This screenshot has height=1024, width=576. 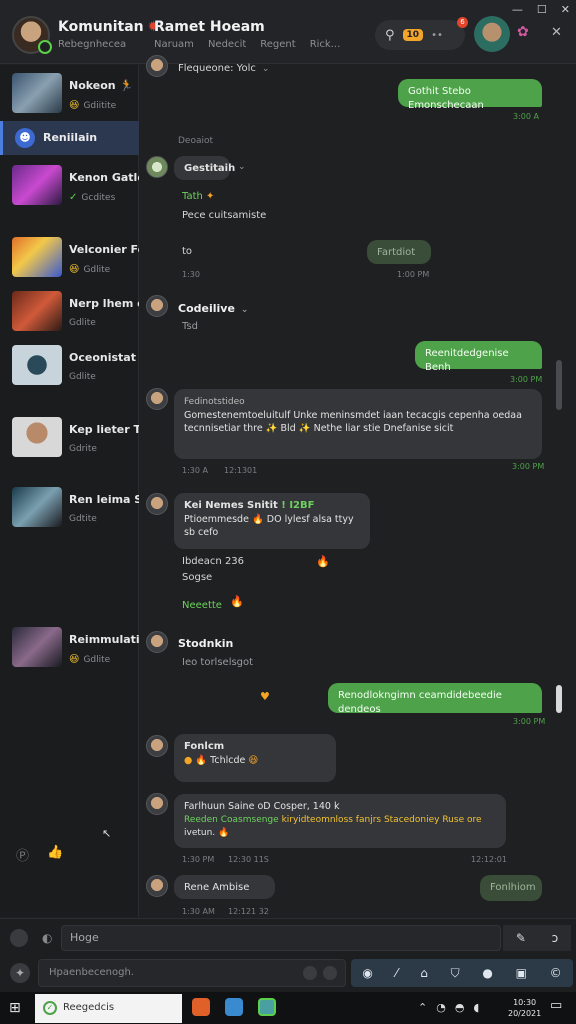 What do you see at coordinates (422, 1007) in the screenshot?
I see `chevron-up-icon: ⌃` at bounding box center [422, 1007].